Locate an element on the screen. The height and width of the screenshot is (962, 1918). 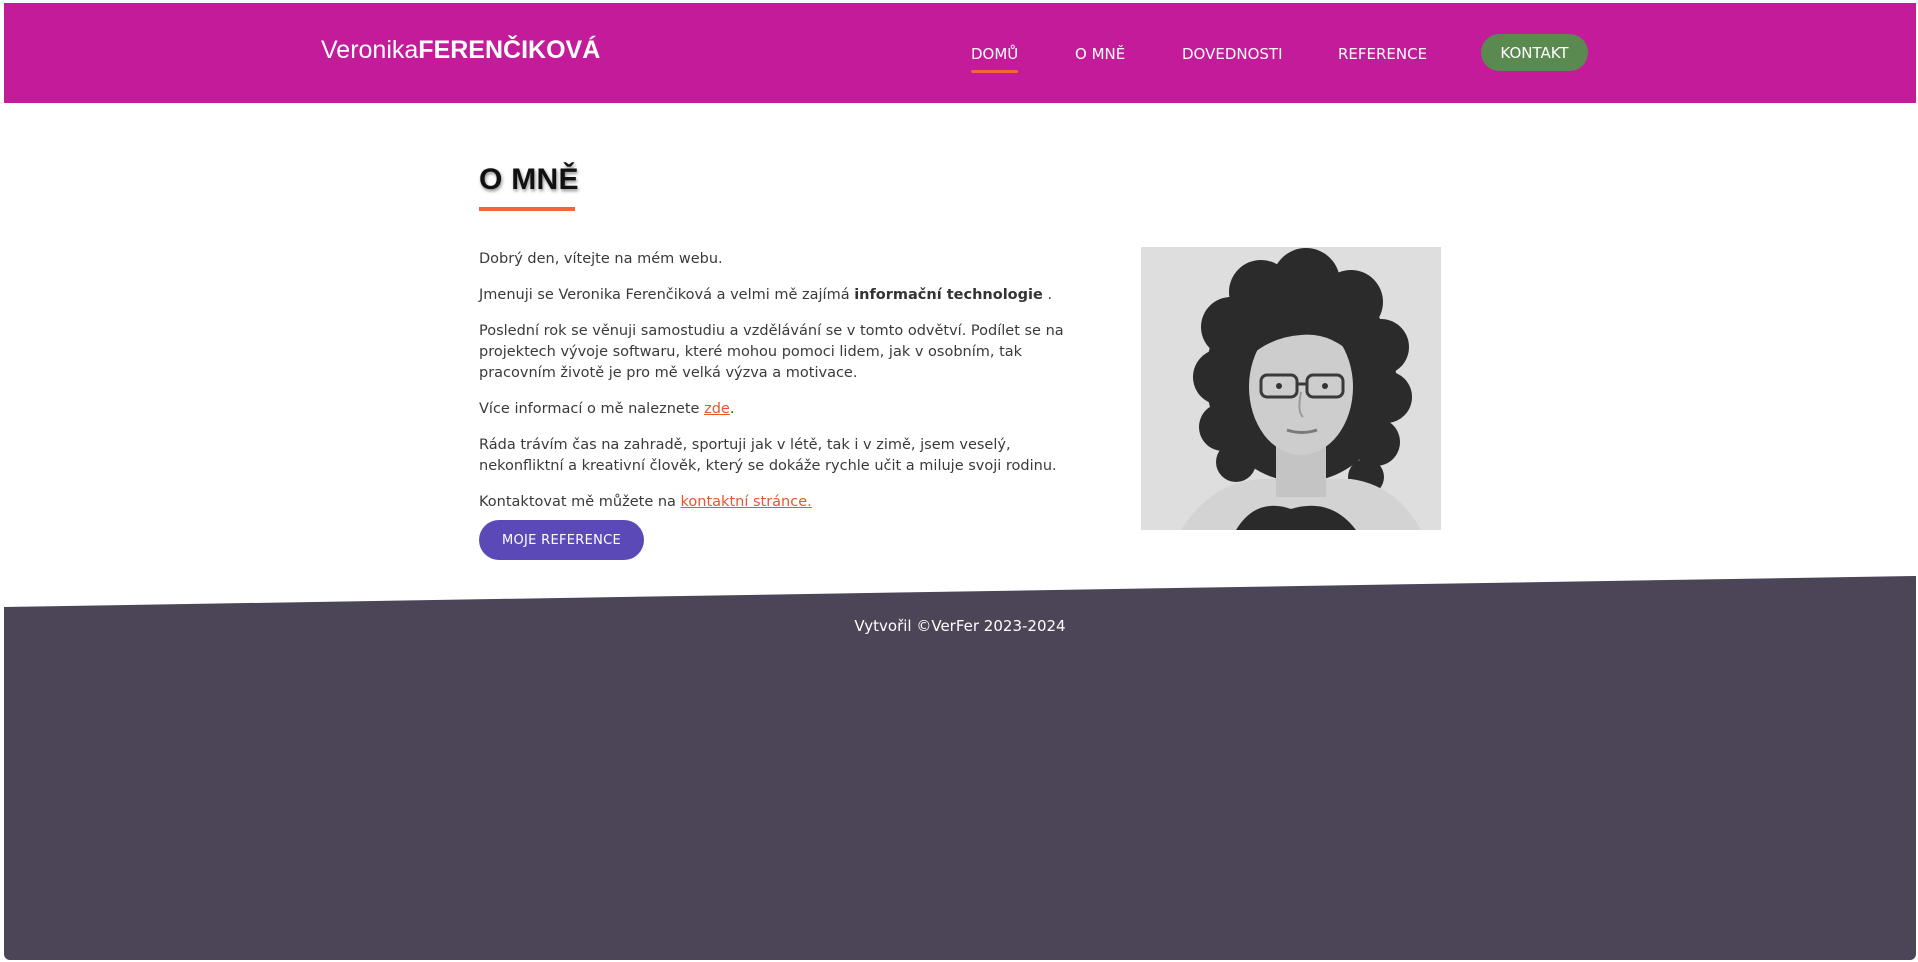
contact-button: KONTAKT is located at coordinates (1534, 52).